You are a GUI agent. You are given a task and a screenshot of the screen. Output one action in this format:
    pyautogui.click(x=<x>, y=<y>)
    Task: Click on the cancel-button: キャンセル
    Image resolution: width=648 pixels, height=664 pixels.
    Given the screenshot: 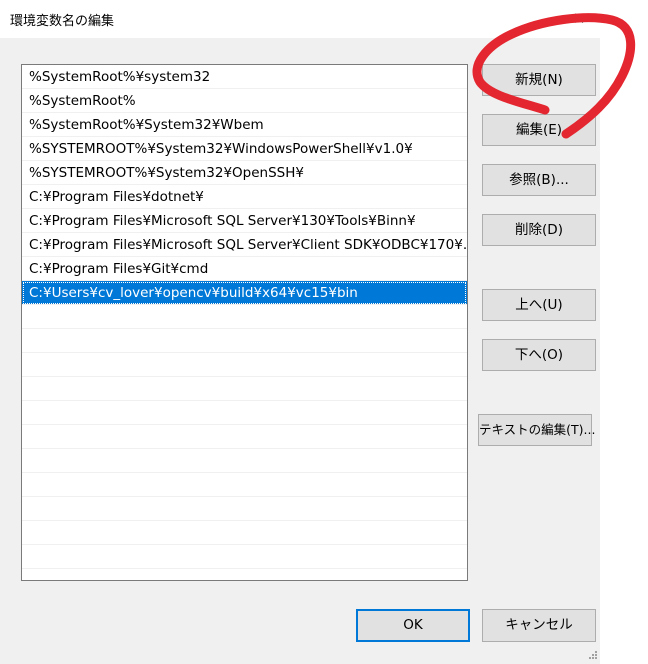 What is the action you would take?
    pyautogui.click(x=539, y=625)
    